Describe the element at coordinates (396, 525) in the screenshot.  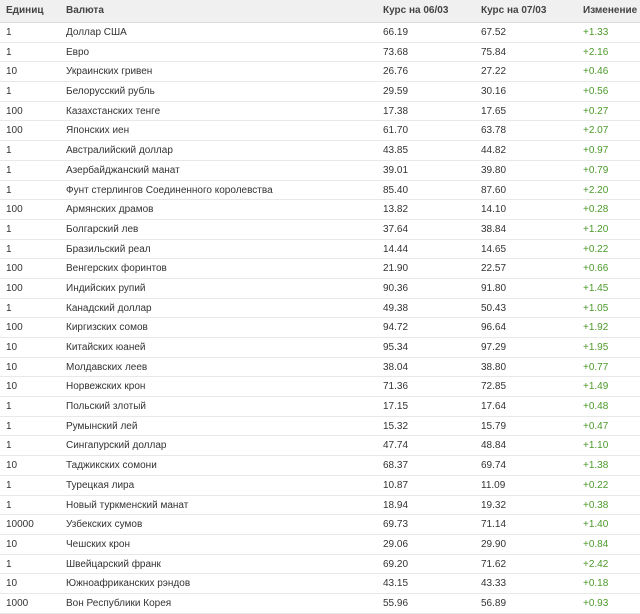
I see `cell-rate-old: 69.73` at that location.